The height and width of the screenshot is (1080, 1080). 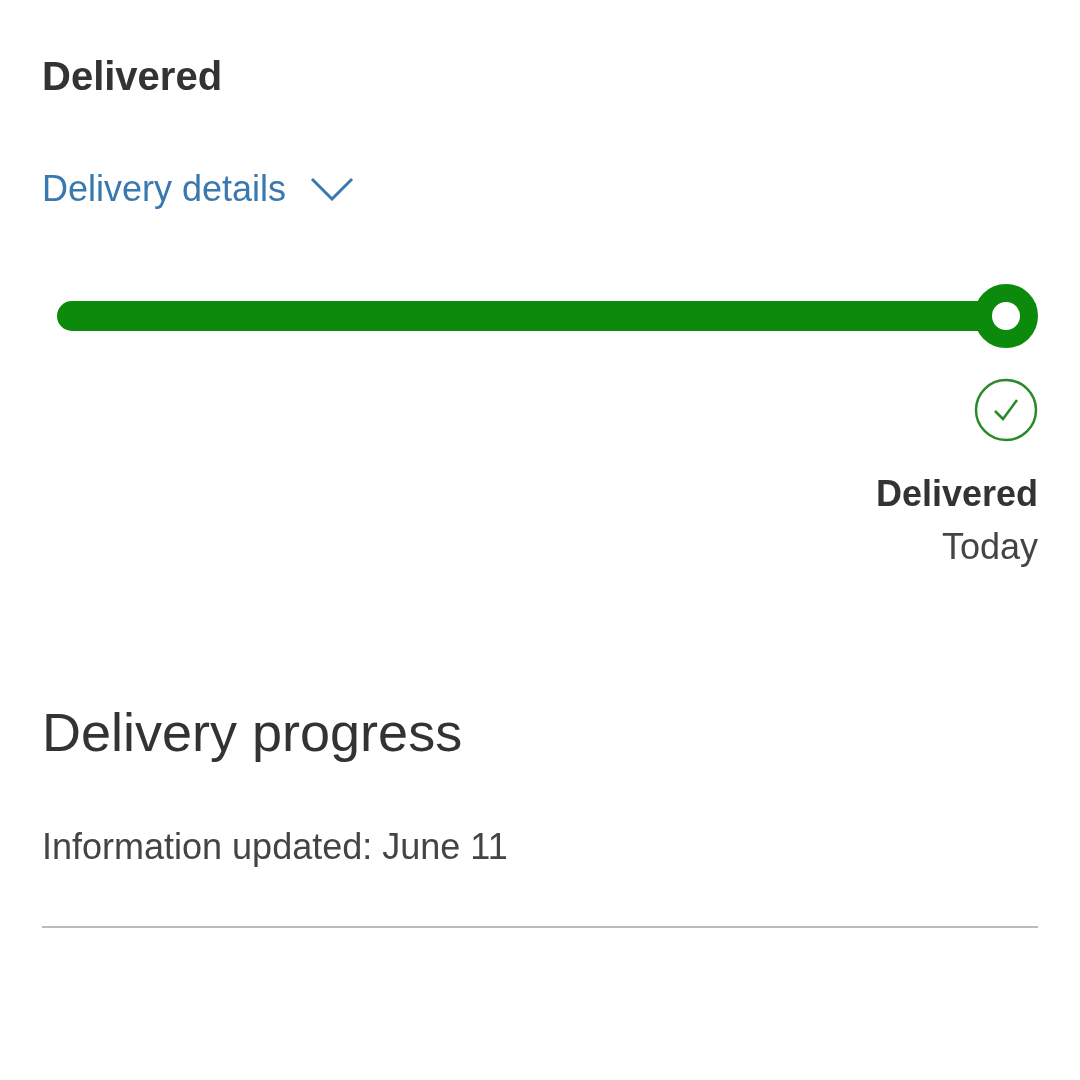 What do you see at coordinates (989, 547) in the screenshot?
I see `status-date: Today` at bounding box center [989, 547].